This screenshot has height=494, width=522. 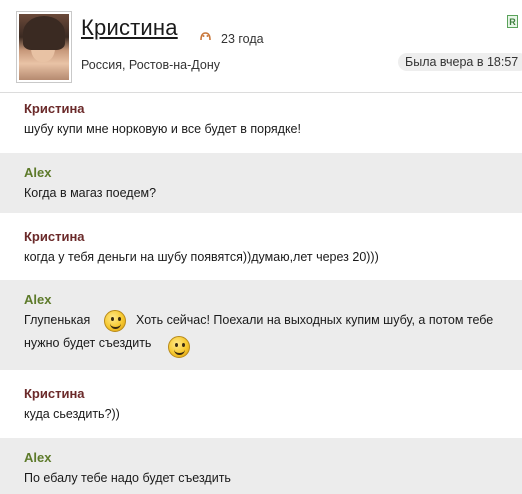 I want to click on message-text: По ебалу тебе надо будет съездить, so click(x=127, y=478).